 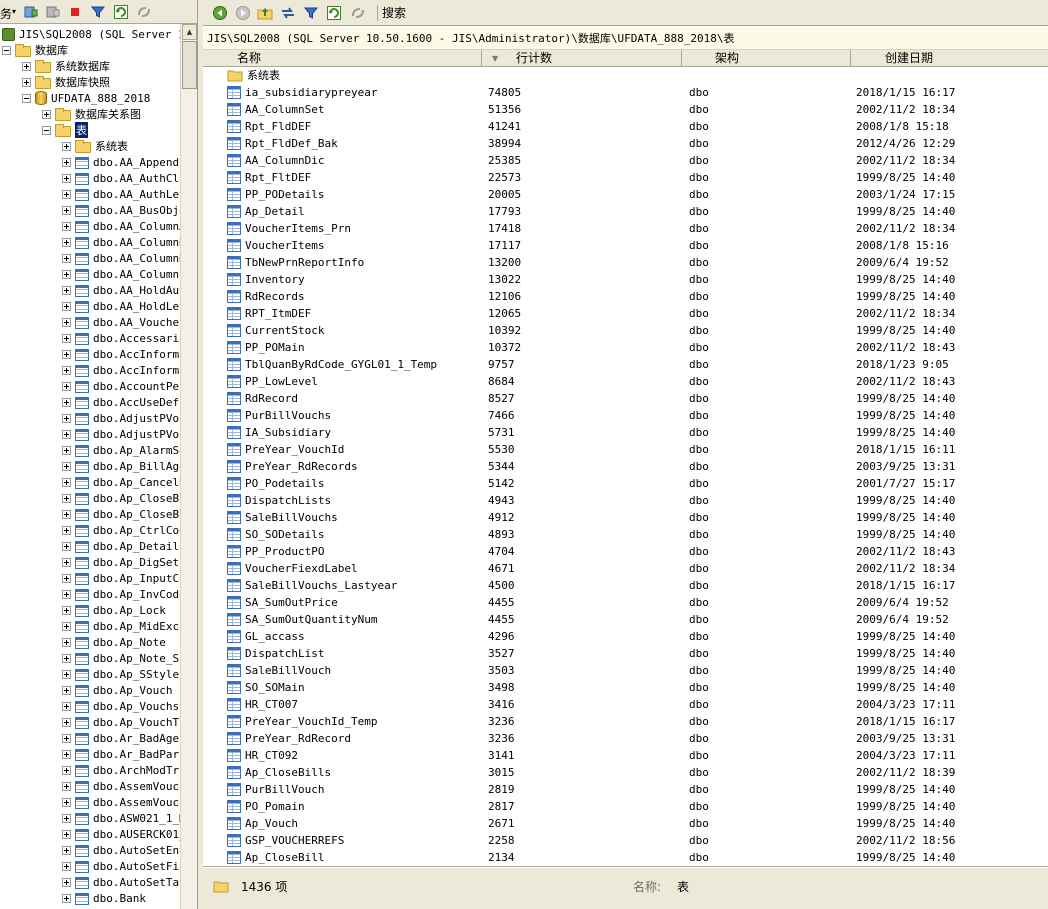 What do you see at coordinates (625, 177) in the screenshot?
I see `table-row: Rpt_FltDEF 22573 dbo 1999/8/25 14:40` at bounding box center [625, 177].